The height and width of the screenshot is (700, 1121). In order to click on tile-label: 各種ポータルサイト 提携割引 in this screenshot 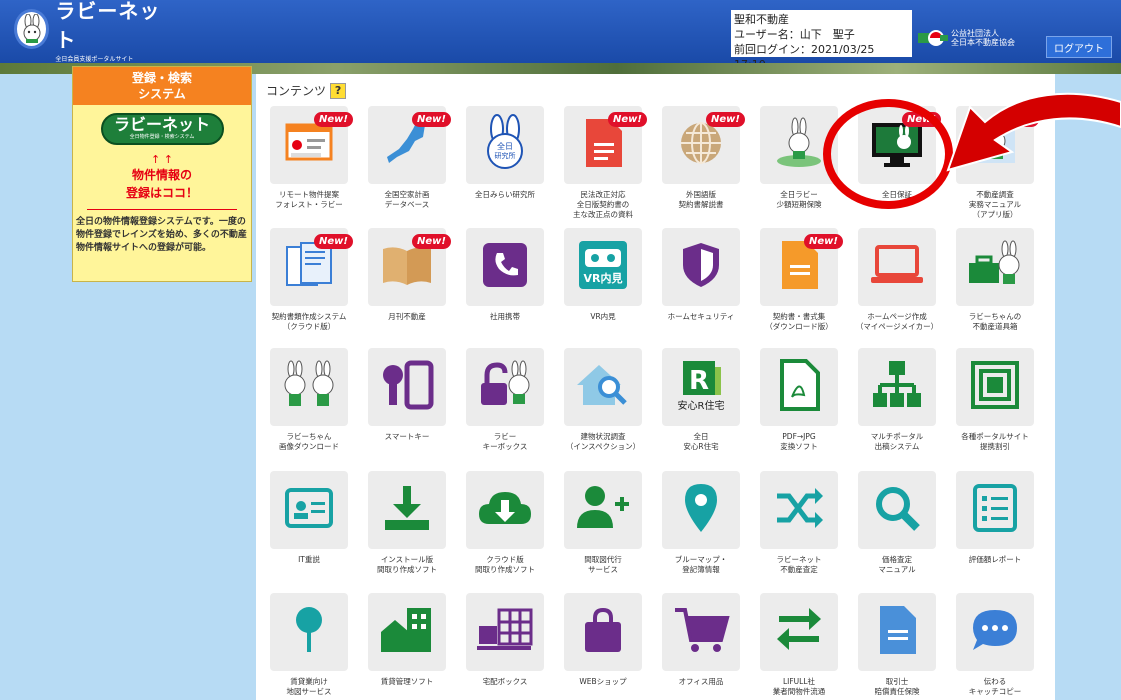, I will do `click(995, 442)`.